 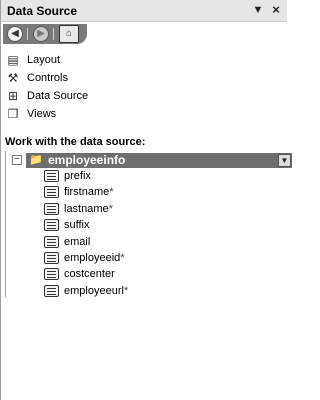 What do you see at coordinates (77, 241) in the screenshot?
I see `field-label: email` at bounding box center [77, 241].